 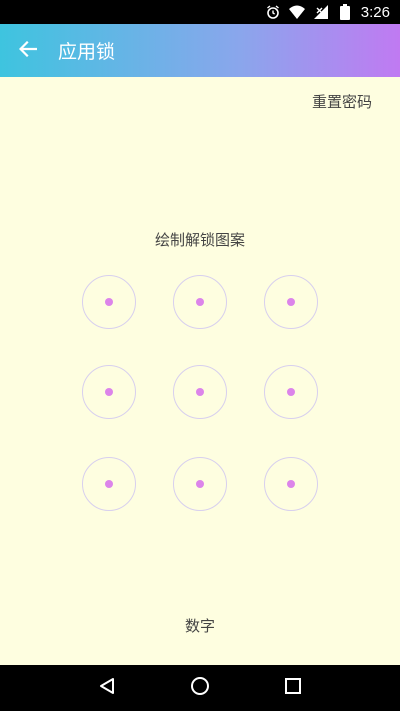 What do you see at coordinates (87, 52) in the screenshot?
I see `page-title: 应用锁` at bounding box center [87, 52].